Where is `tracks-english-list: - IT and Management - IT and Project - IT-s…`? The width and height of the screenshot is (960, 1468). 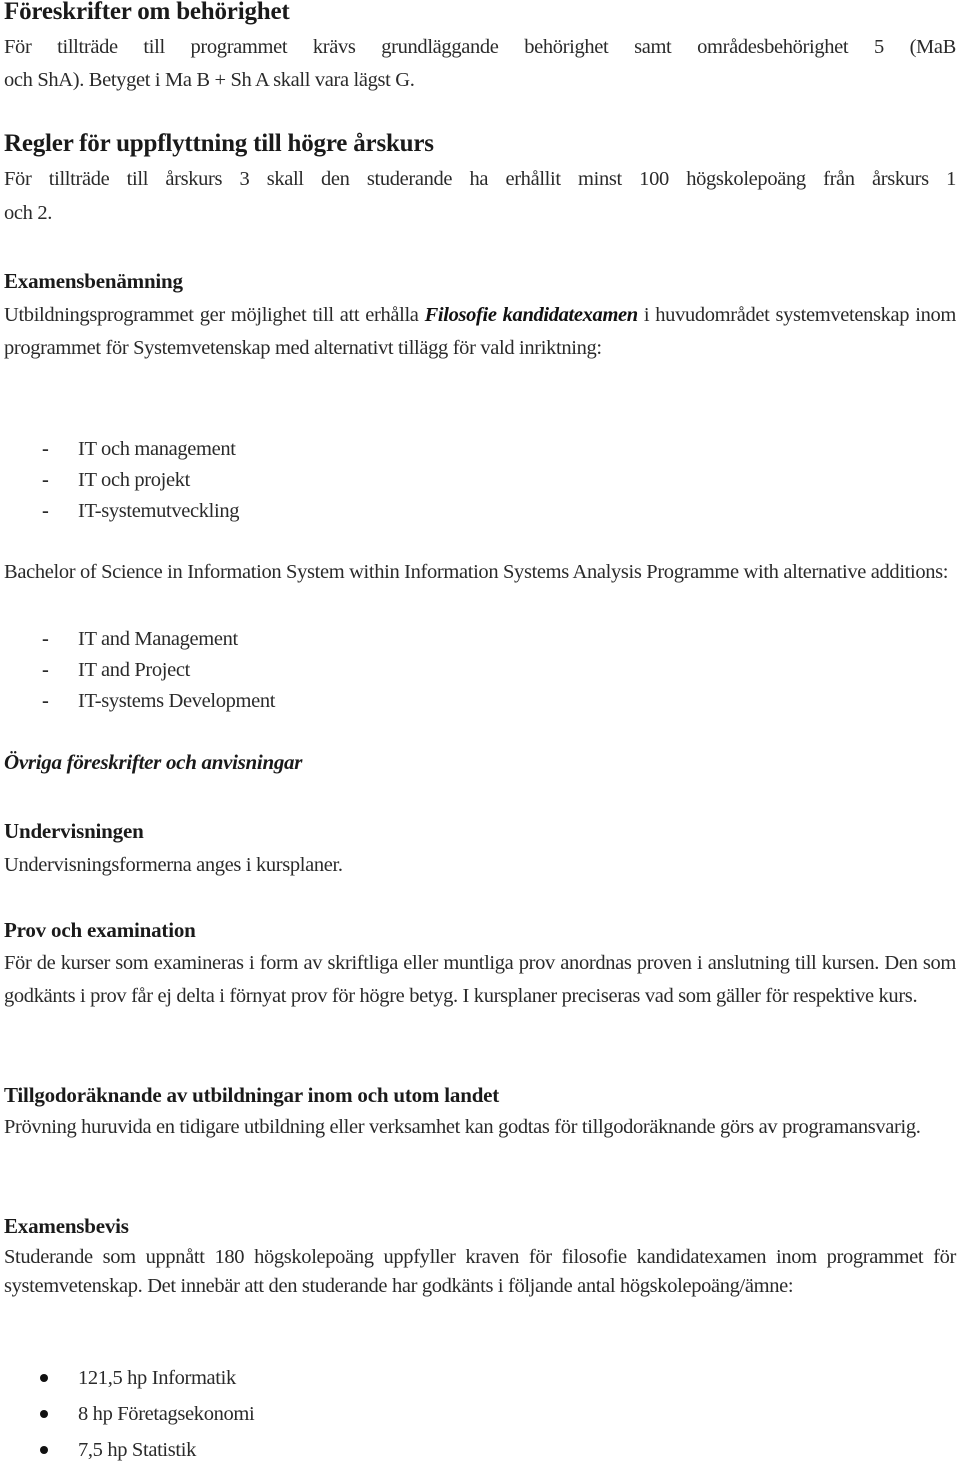 tracks-english-list: - IT and Management - IT and Project - IT-s… is located at coordinates (480, 670).